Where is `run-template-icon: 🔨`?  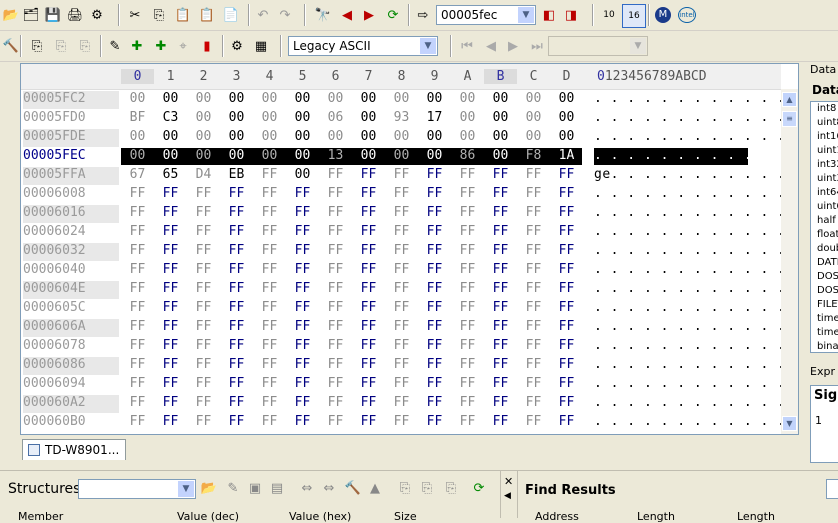 run-template-icon: 🔨 is located at coordinates (353, 488).